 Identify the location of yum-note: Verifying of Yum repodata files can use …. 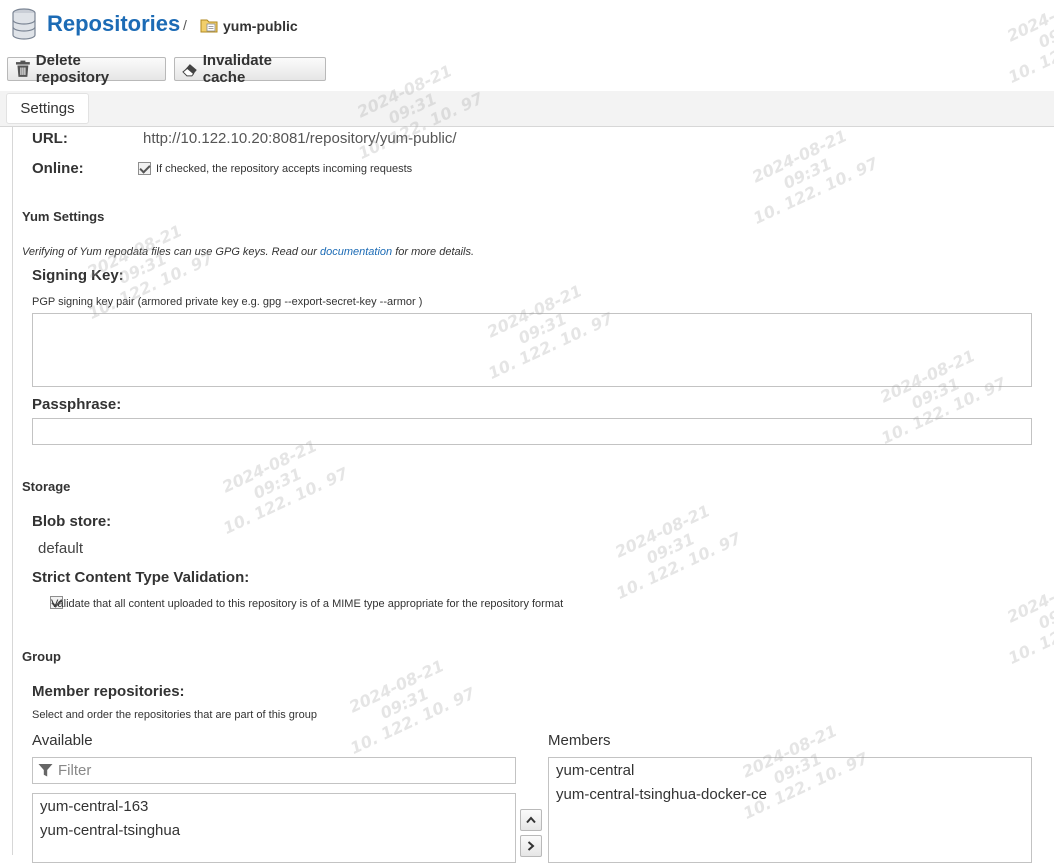
(248, 252).